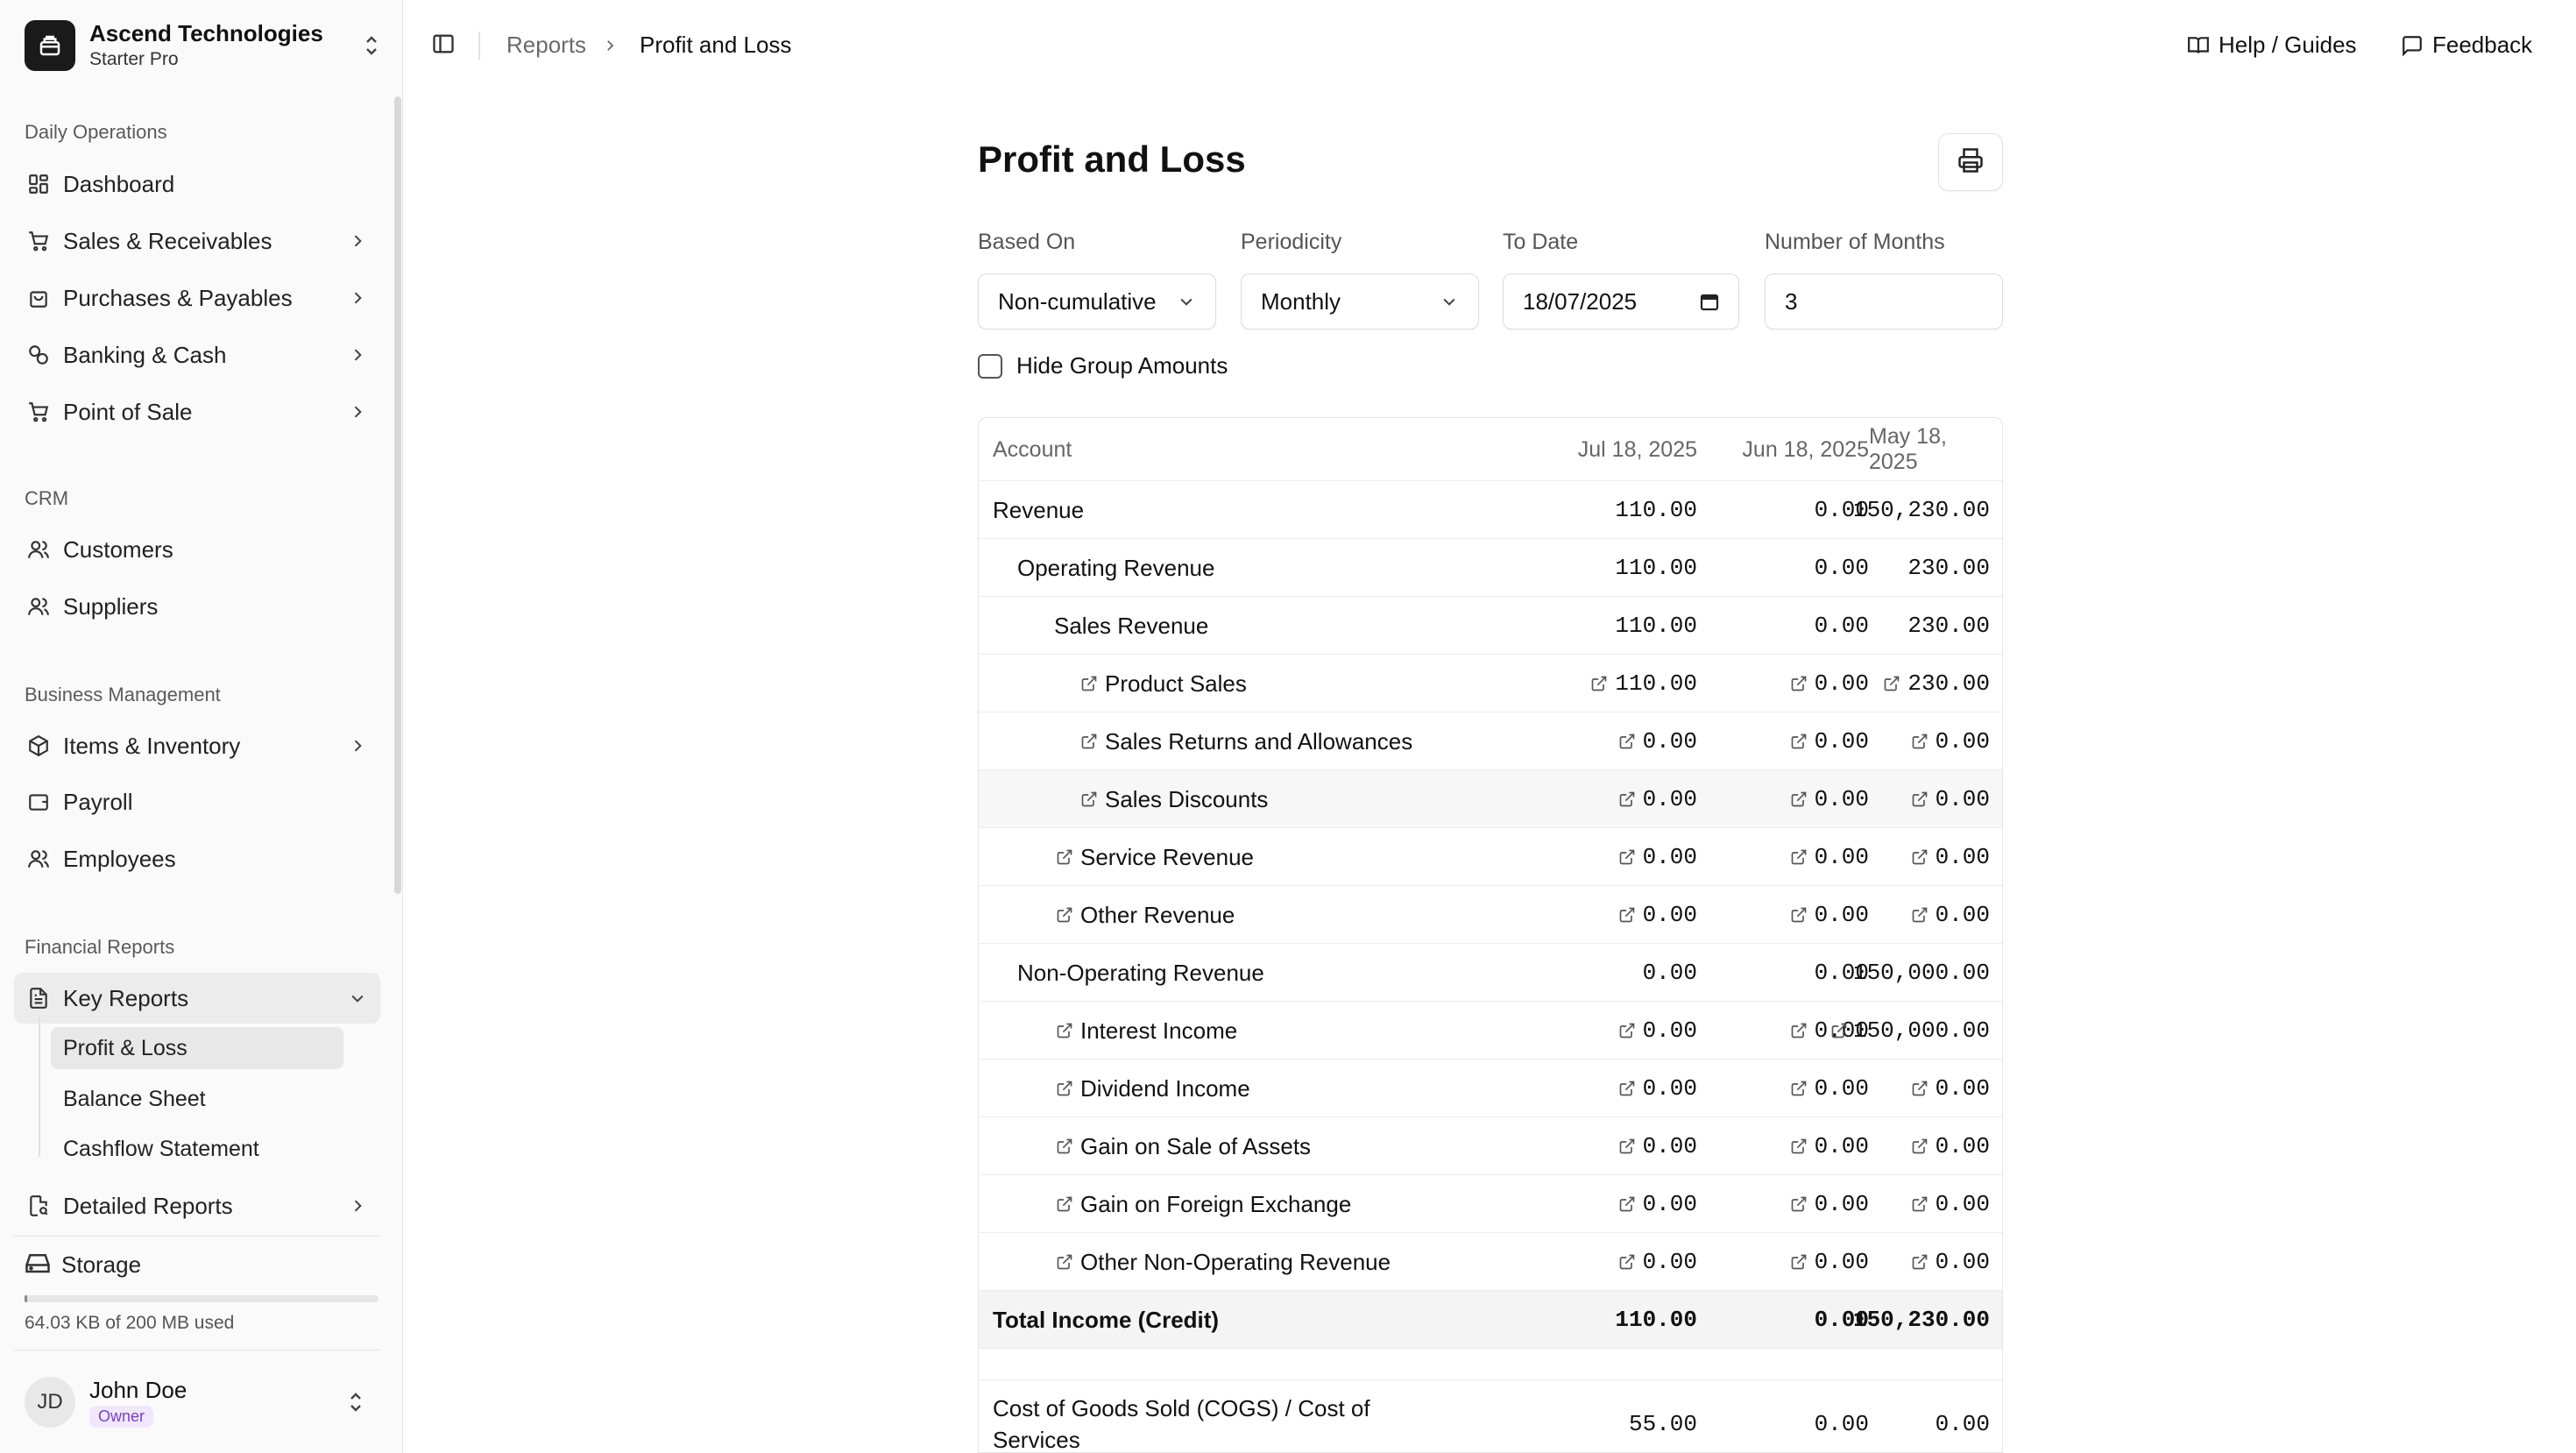  What do you see at coordinates (197, 241) in the screenshot?
I see `sidebar-item-sales: Sales & Receivables` at bounding box center [197, 241].